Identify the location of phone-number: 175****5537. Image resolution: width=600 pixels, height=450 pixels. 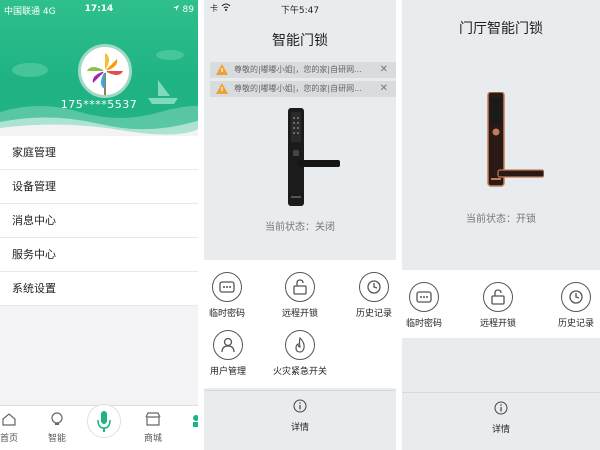
(99, 104).